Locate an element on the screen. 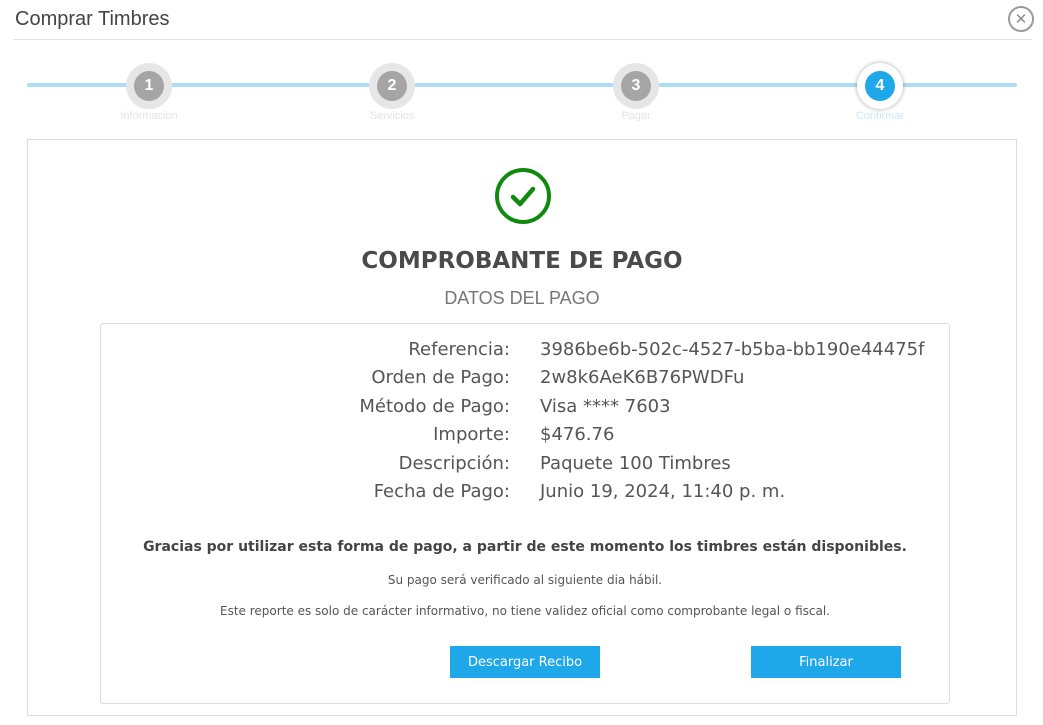 This screenshot has width=1043, height=725. step-servicios: 2 Servicios is located at coordinates (392, 92).